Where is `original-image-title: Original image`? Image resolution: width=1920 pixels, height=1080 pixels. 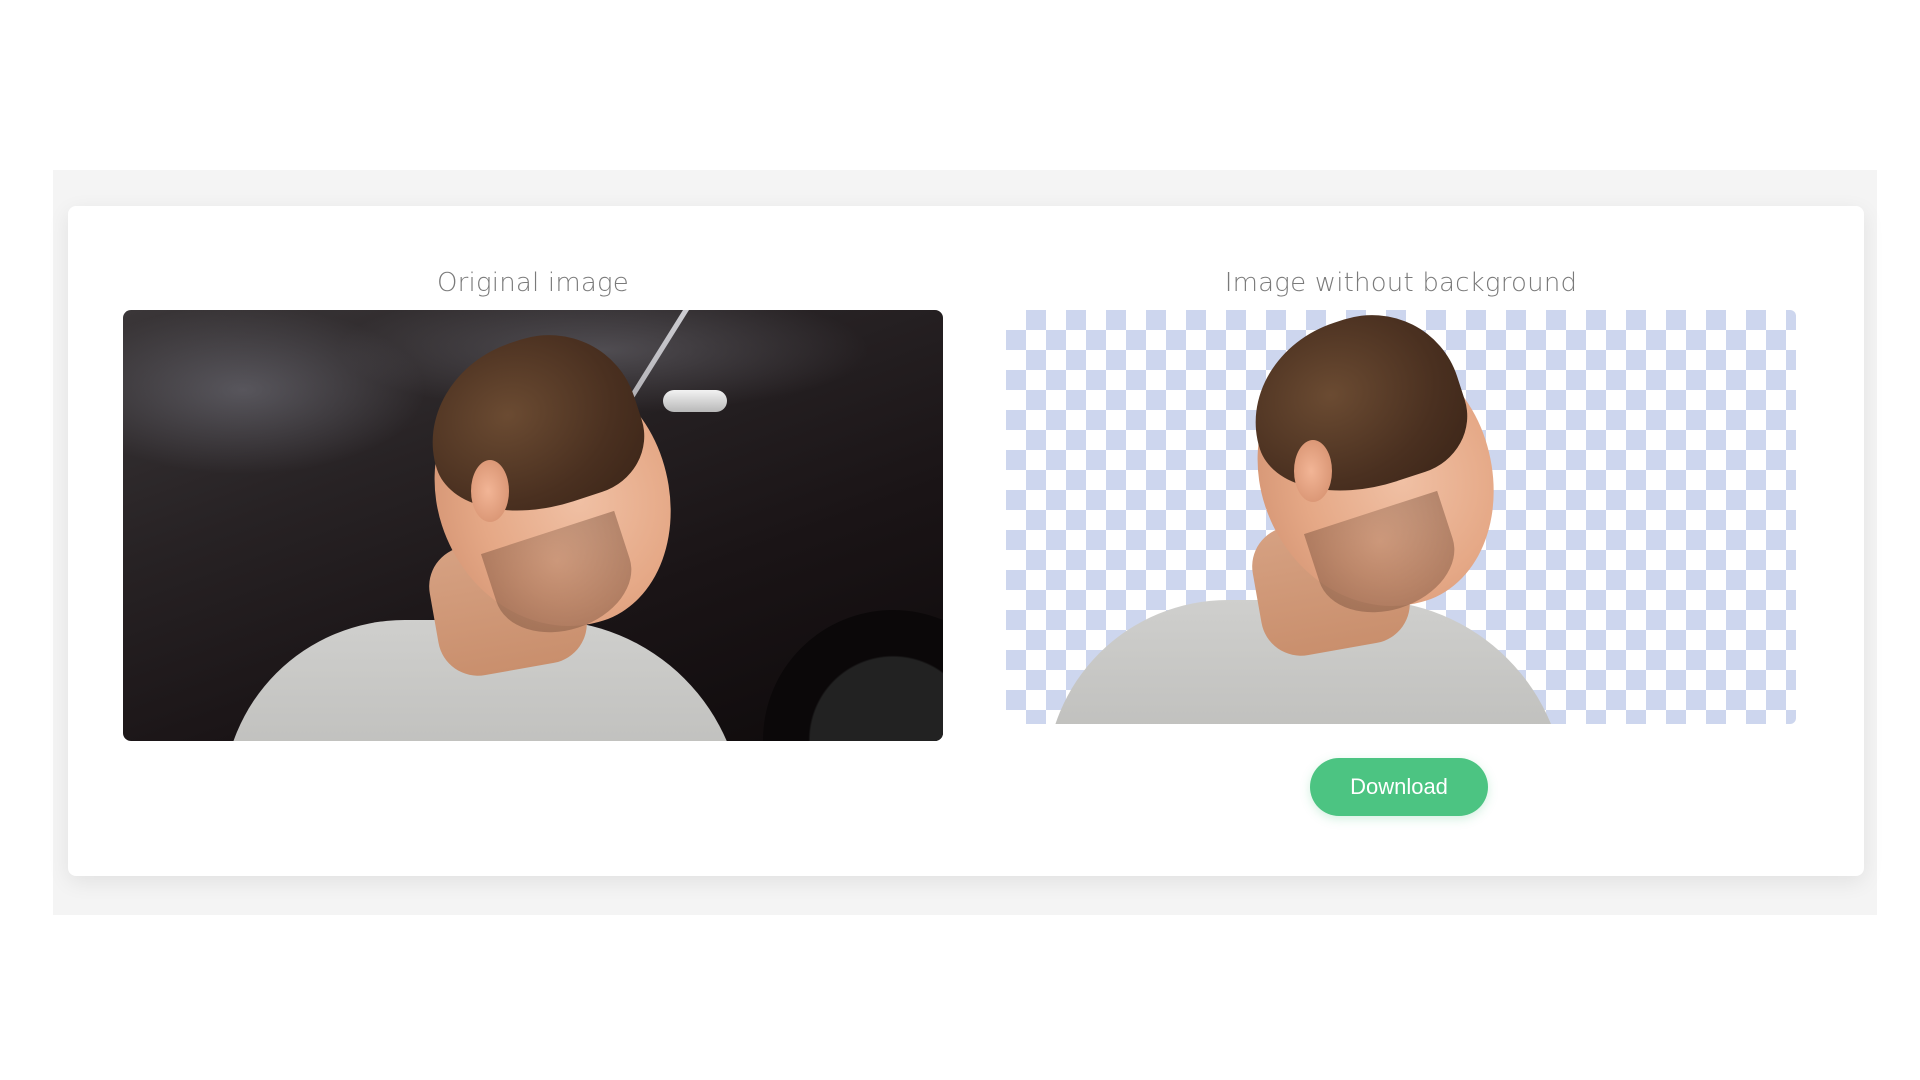 original-image-title: Original image is located at coordinates (533, 283).